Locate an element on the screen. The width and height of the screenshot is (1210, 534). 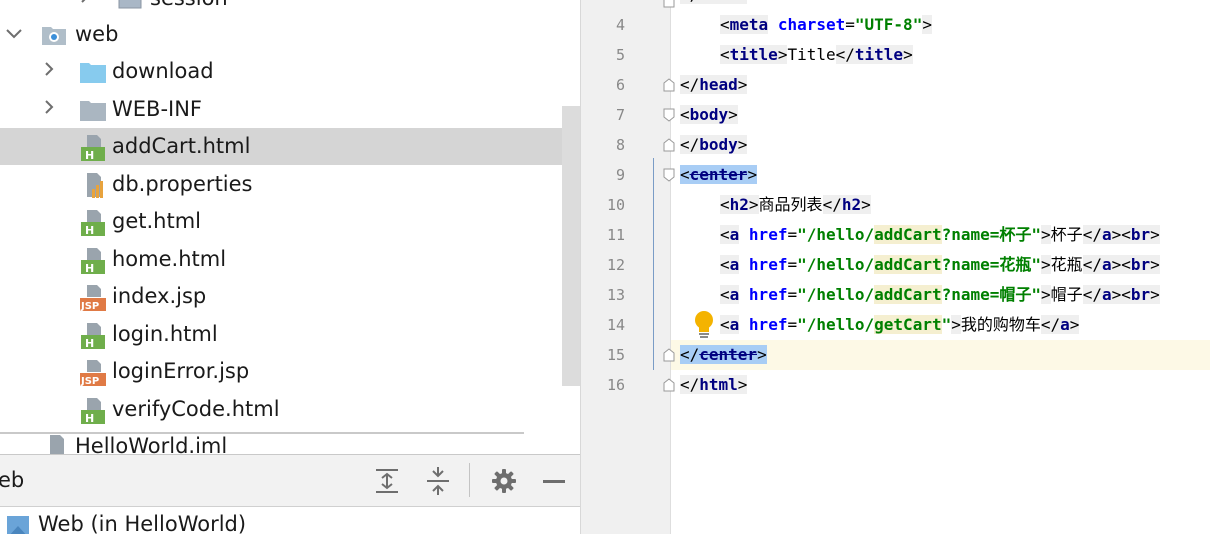
web-facet-icon is located at coordinates (19, 524).